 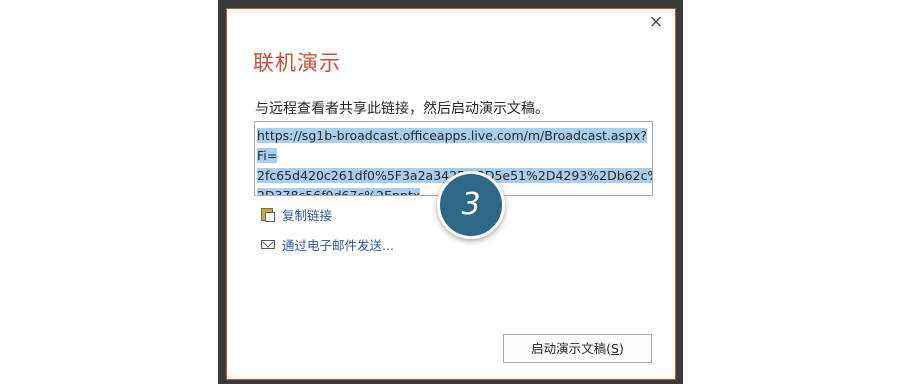 What do you see at coordinates (471, 205) in the screenshot?
I see `step-number-badge: 3` at bounding box center [471, 205].